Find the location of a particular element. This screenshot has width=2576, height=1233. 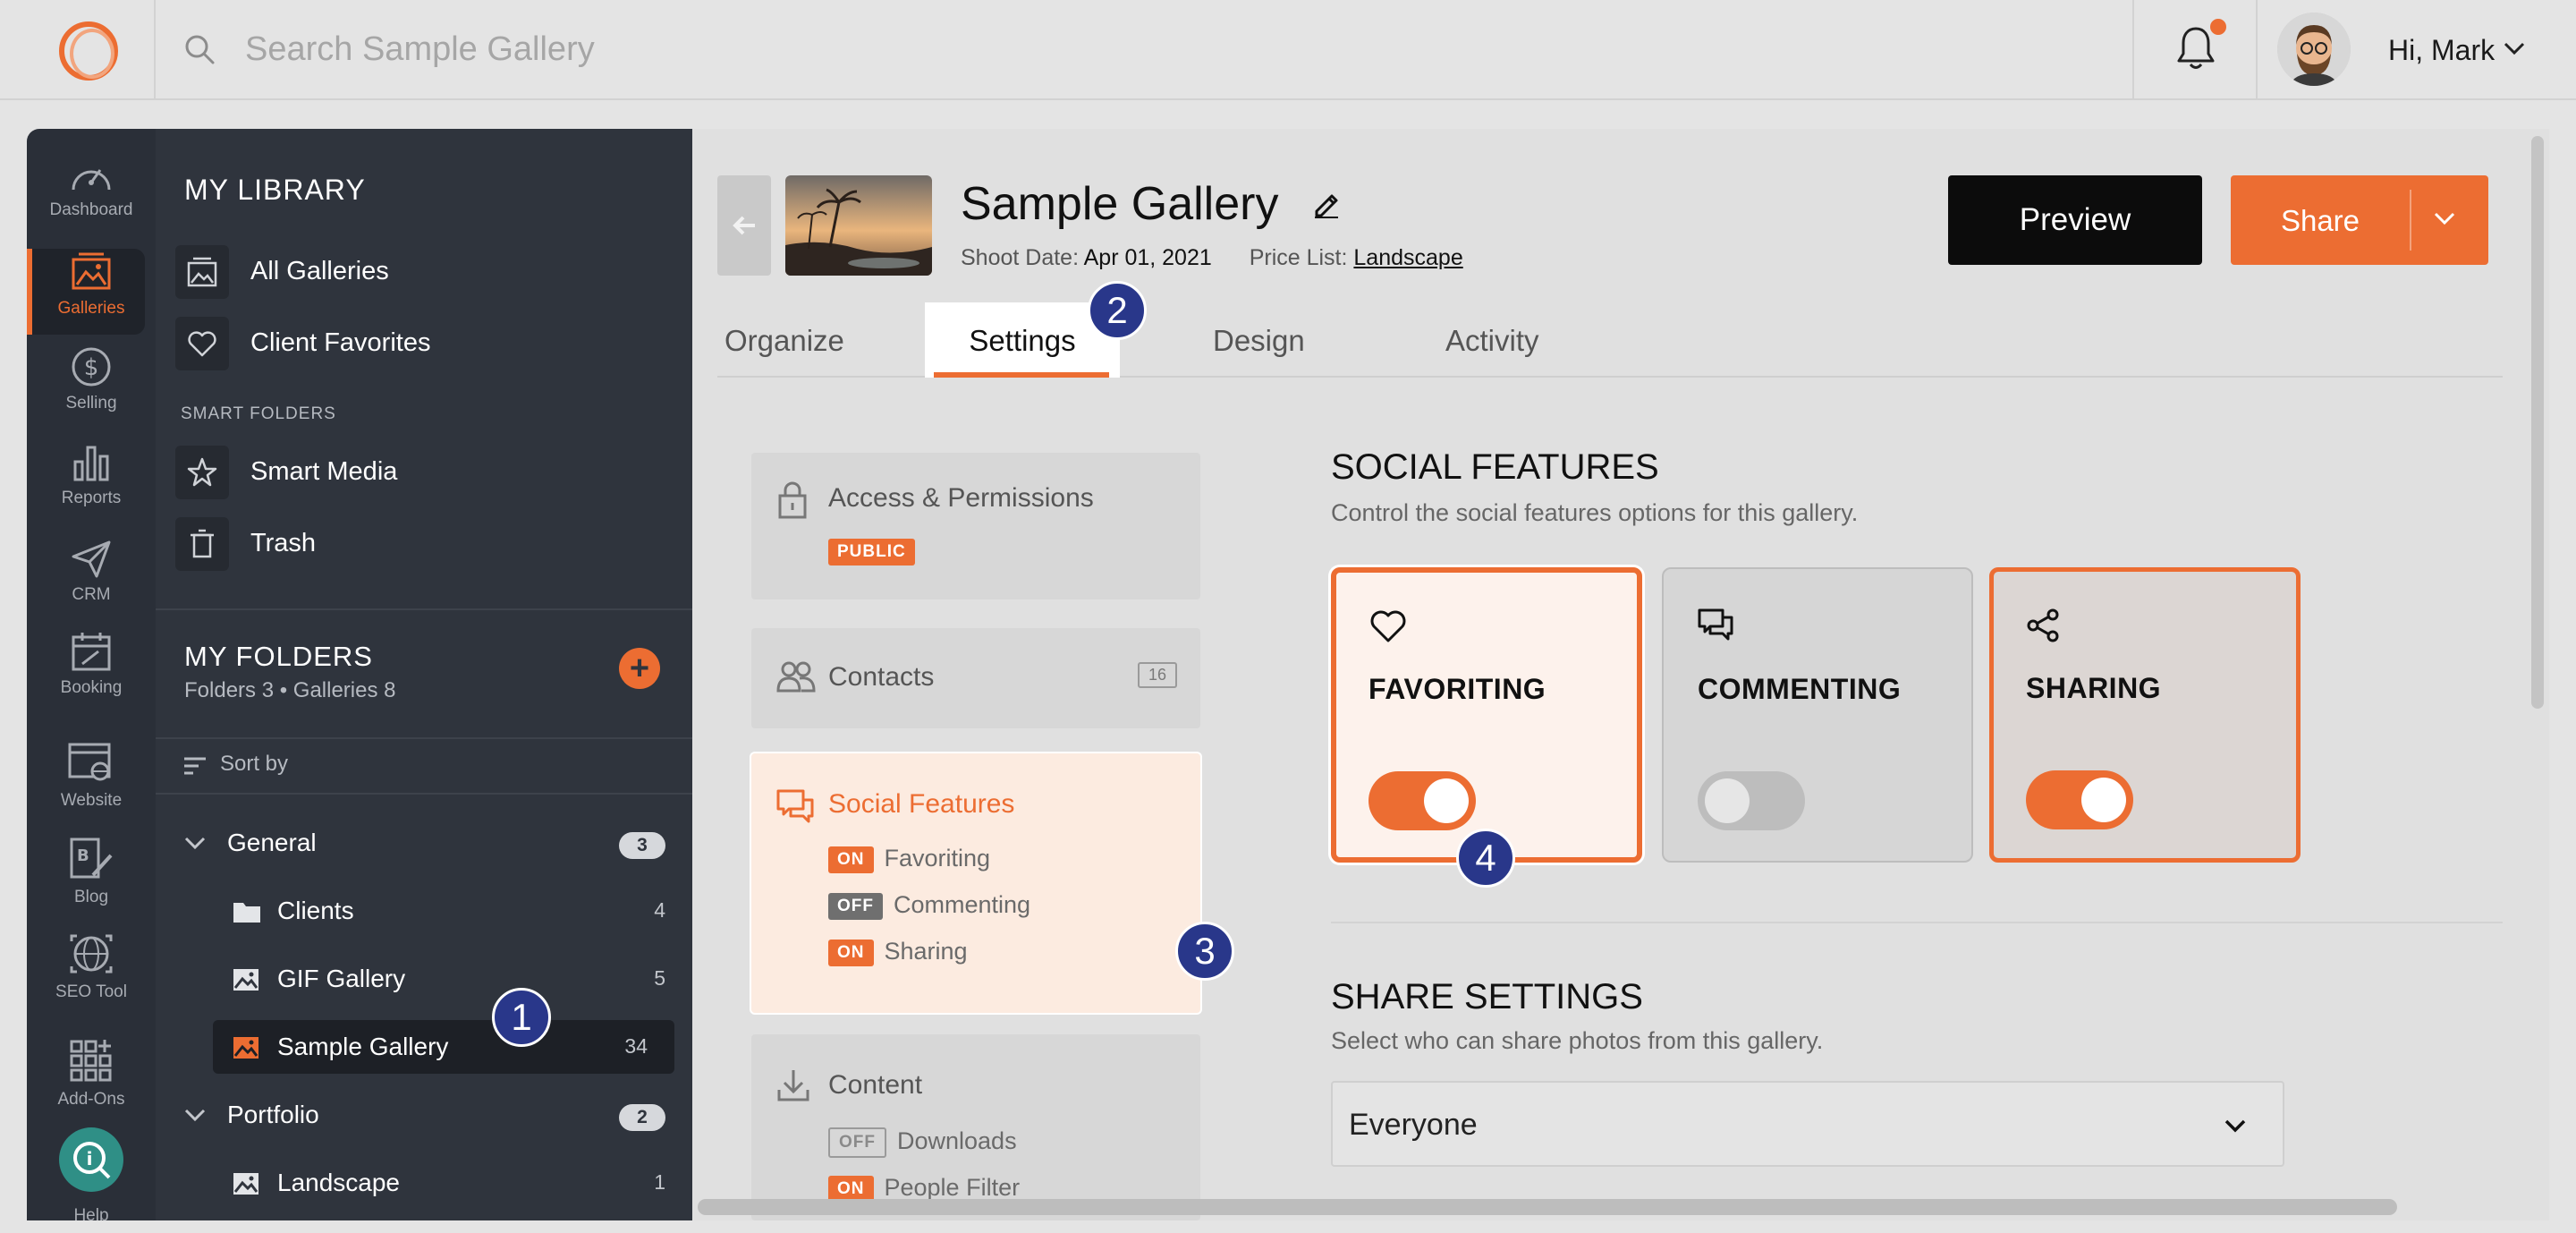

gallery-gif-gallery: GIF Gallery 5 is located at coordinates (424, 979).